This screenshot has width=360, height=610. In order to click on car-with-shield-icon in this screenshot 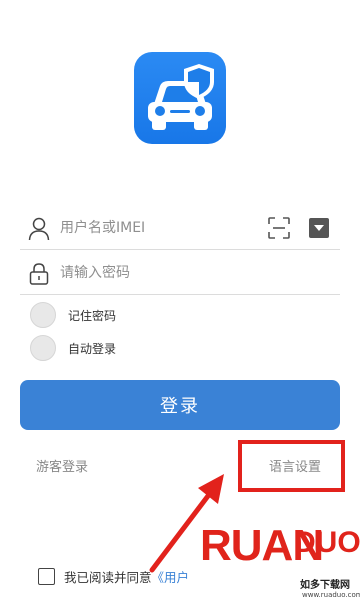, I will do `click(181, 97)`.